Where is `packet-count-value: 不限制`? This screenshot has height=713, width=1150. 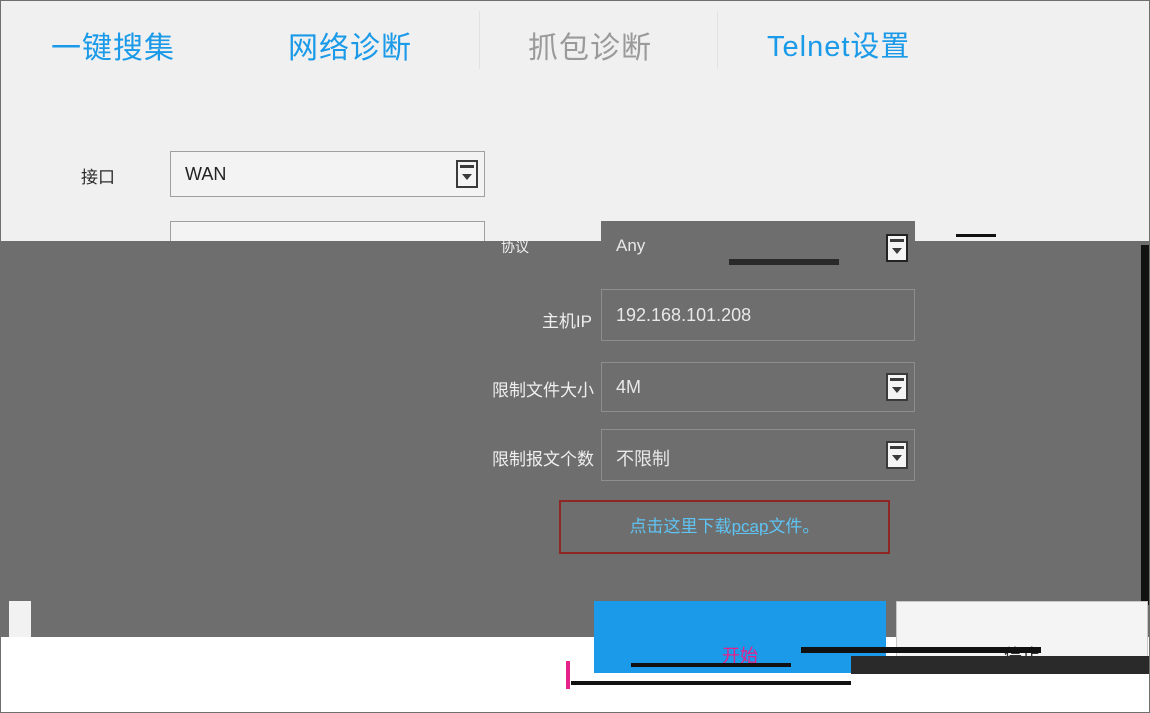
packet-count-value: 不限制 is located at coordinates (643, 459).